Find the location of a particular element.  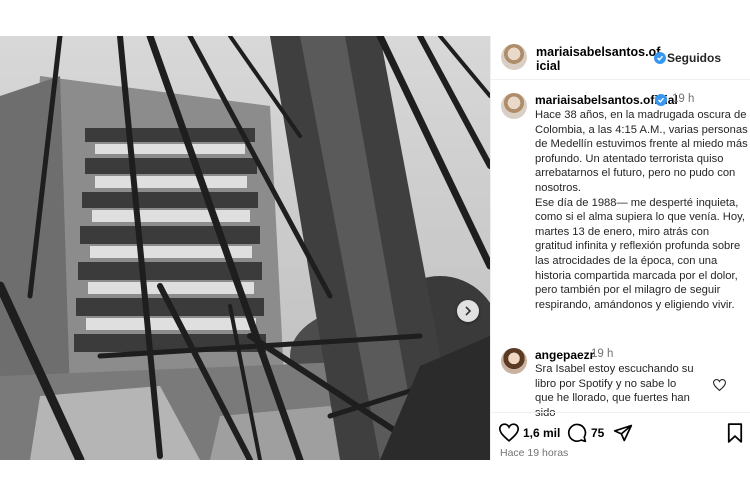

save-button is located at coordinates (735, 433).